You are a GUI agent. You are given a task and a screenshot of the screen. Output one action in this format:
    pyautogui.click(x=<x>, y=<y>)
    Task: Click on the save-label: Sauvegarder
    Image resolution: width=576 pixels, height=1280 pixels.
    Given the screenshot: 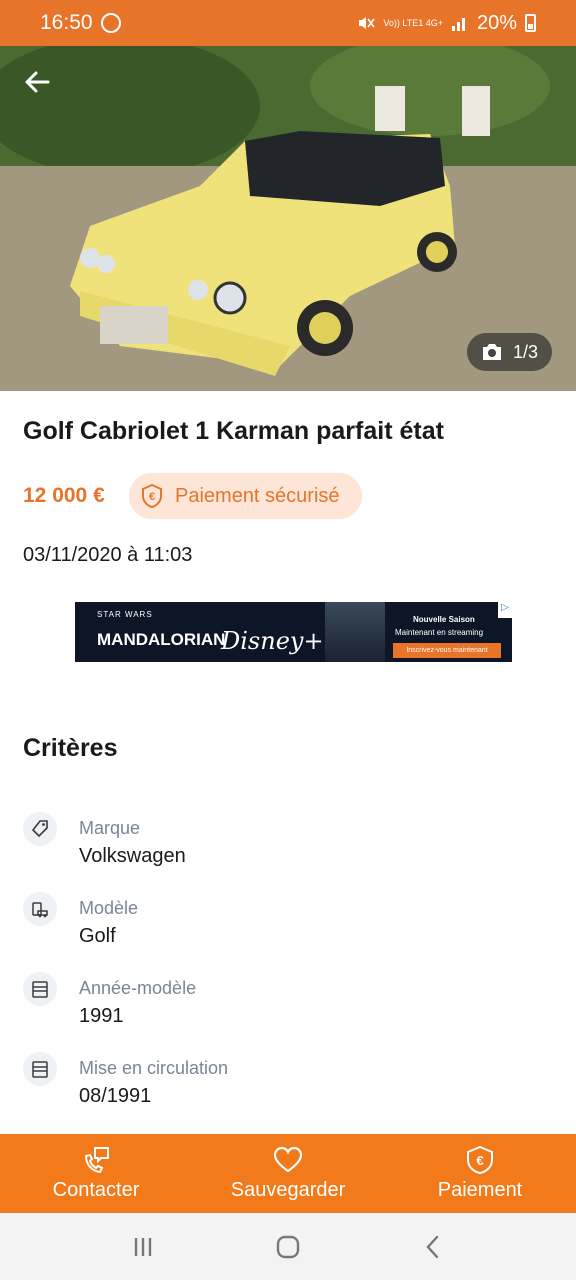 What is the action you would take?
    pyautogui.click(x=288, y=1190)
    